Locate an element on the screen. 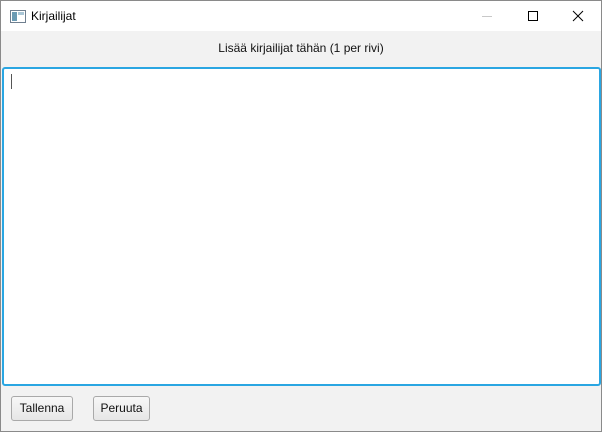 The height and width of the screenshot is (432, 602). save-button: Tallenna is located at coordinates (42, 408).